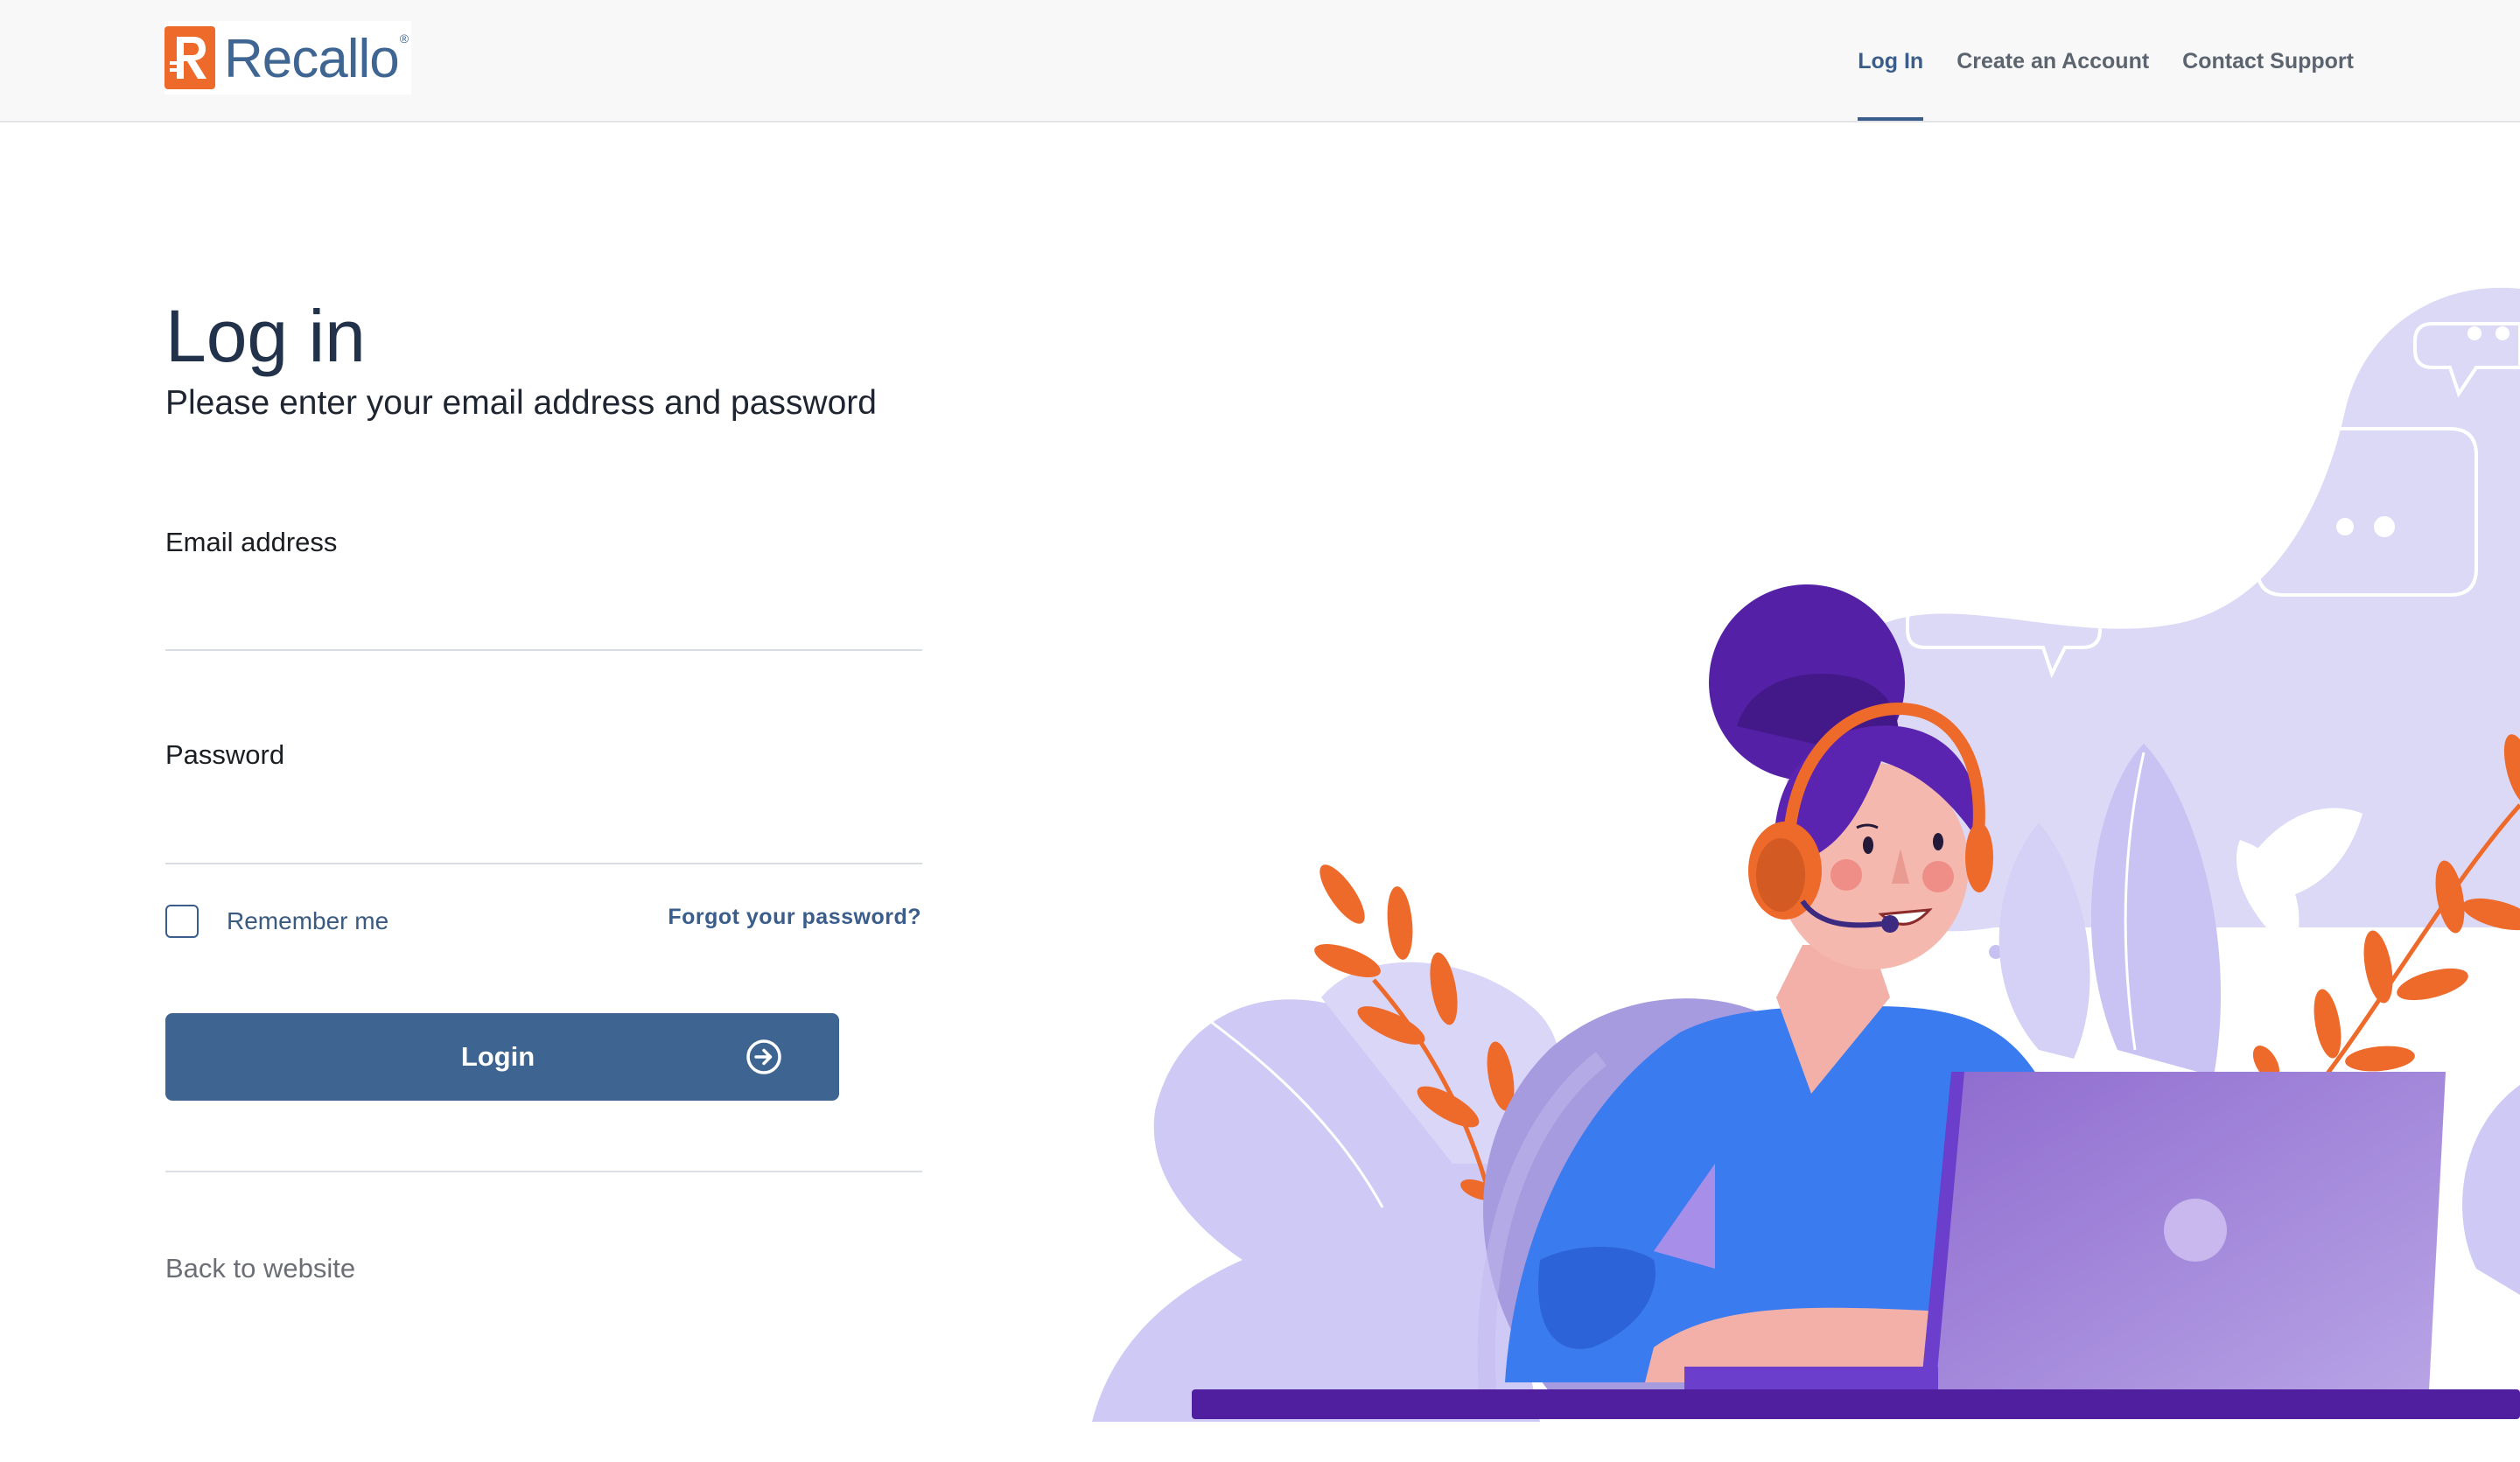  What do you see at coordinates (2268, 61) in the screenshot?
I see `nav-contact-support: Contact Support` at bounding box center [2268, 61].